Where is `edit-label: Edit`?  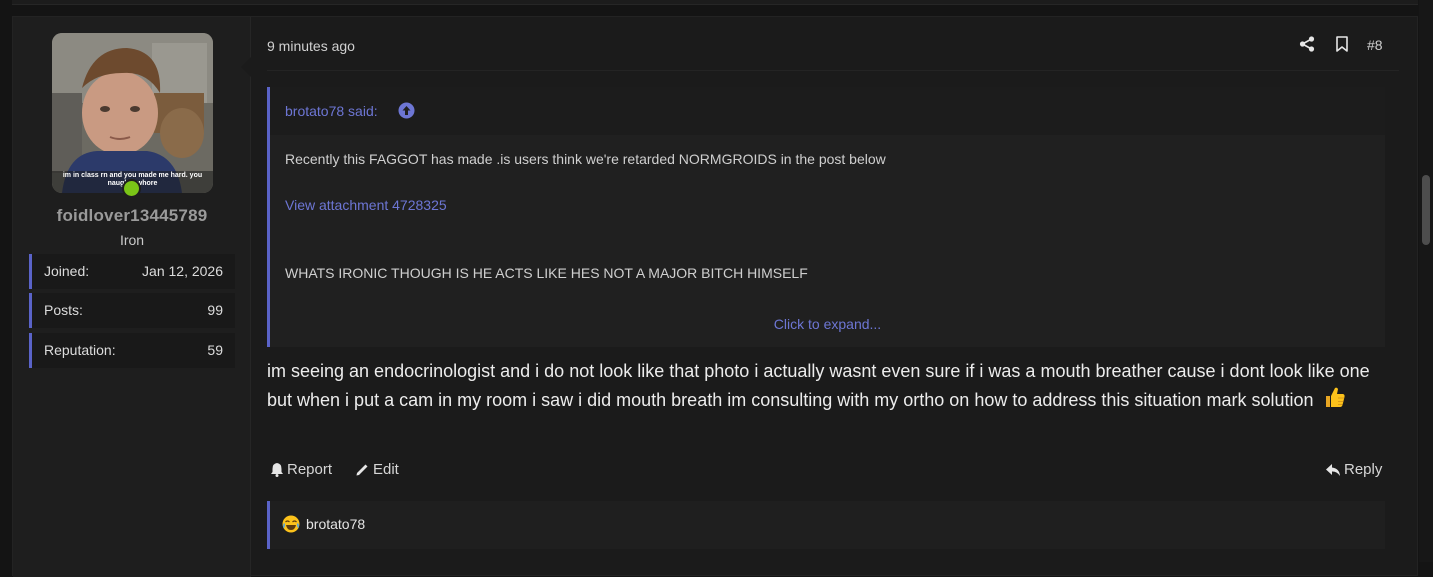 edit-label: Edit is located at coordinates (386, 469).